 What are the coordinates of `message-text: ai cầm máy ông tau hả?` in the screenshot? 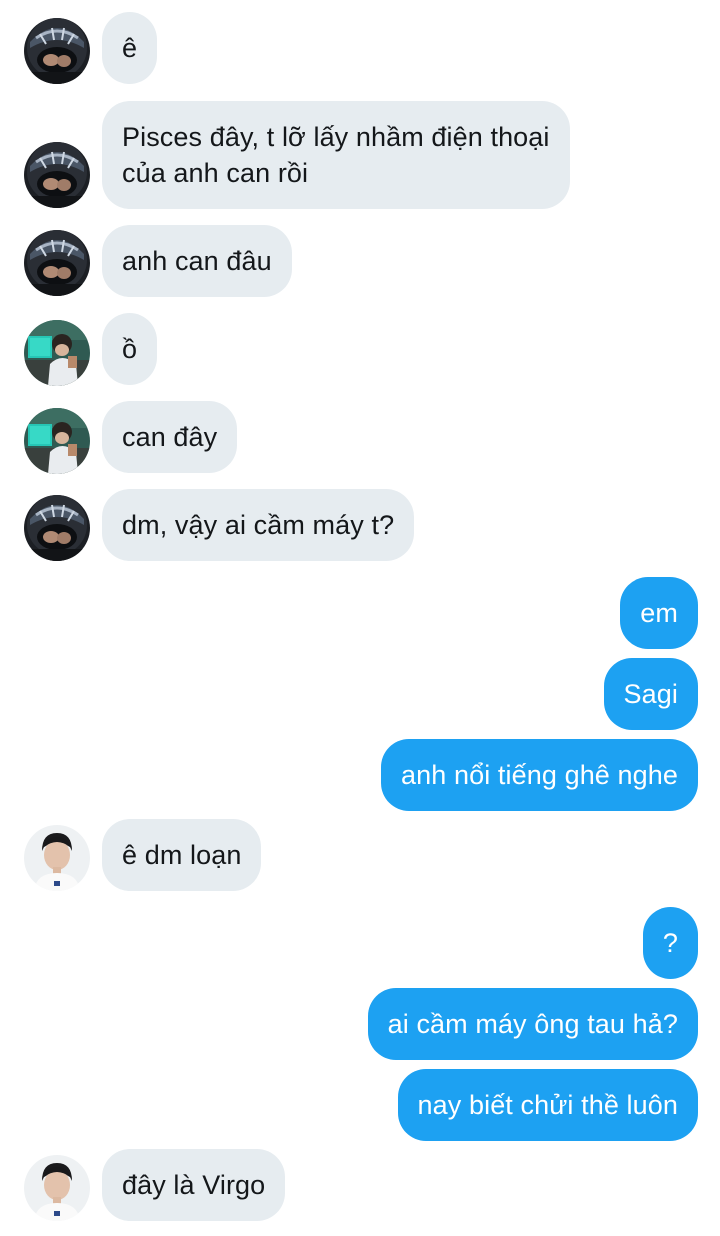 It's located at (532, 1024).